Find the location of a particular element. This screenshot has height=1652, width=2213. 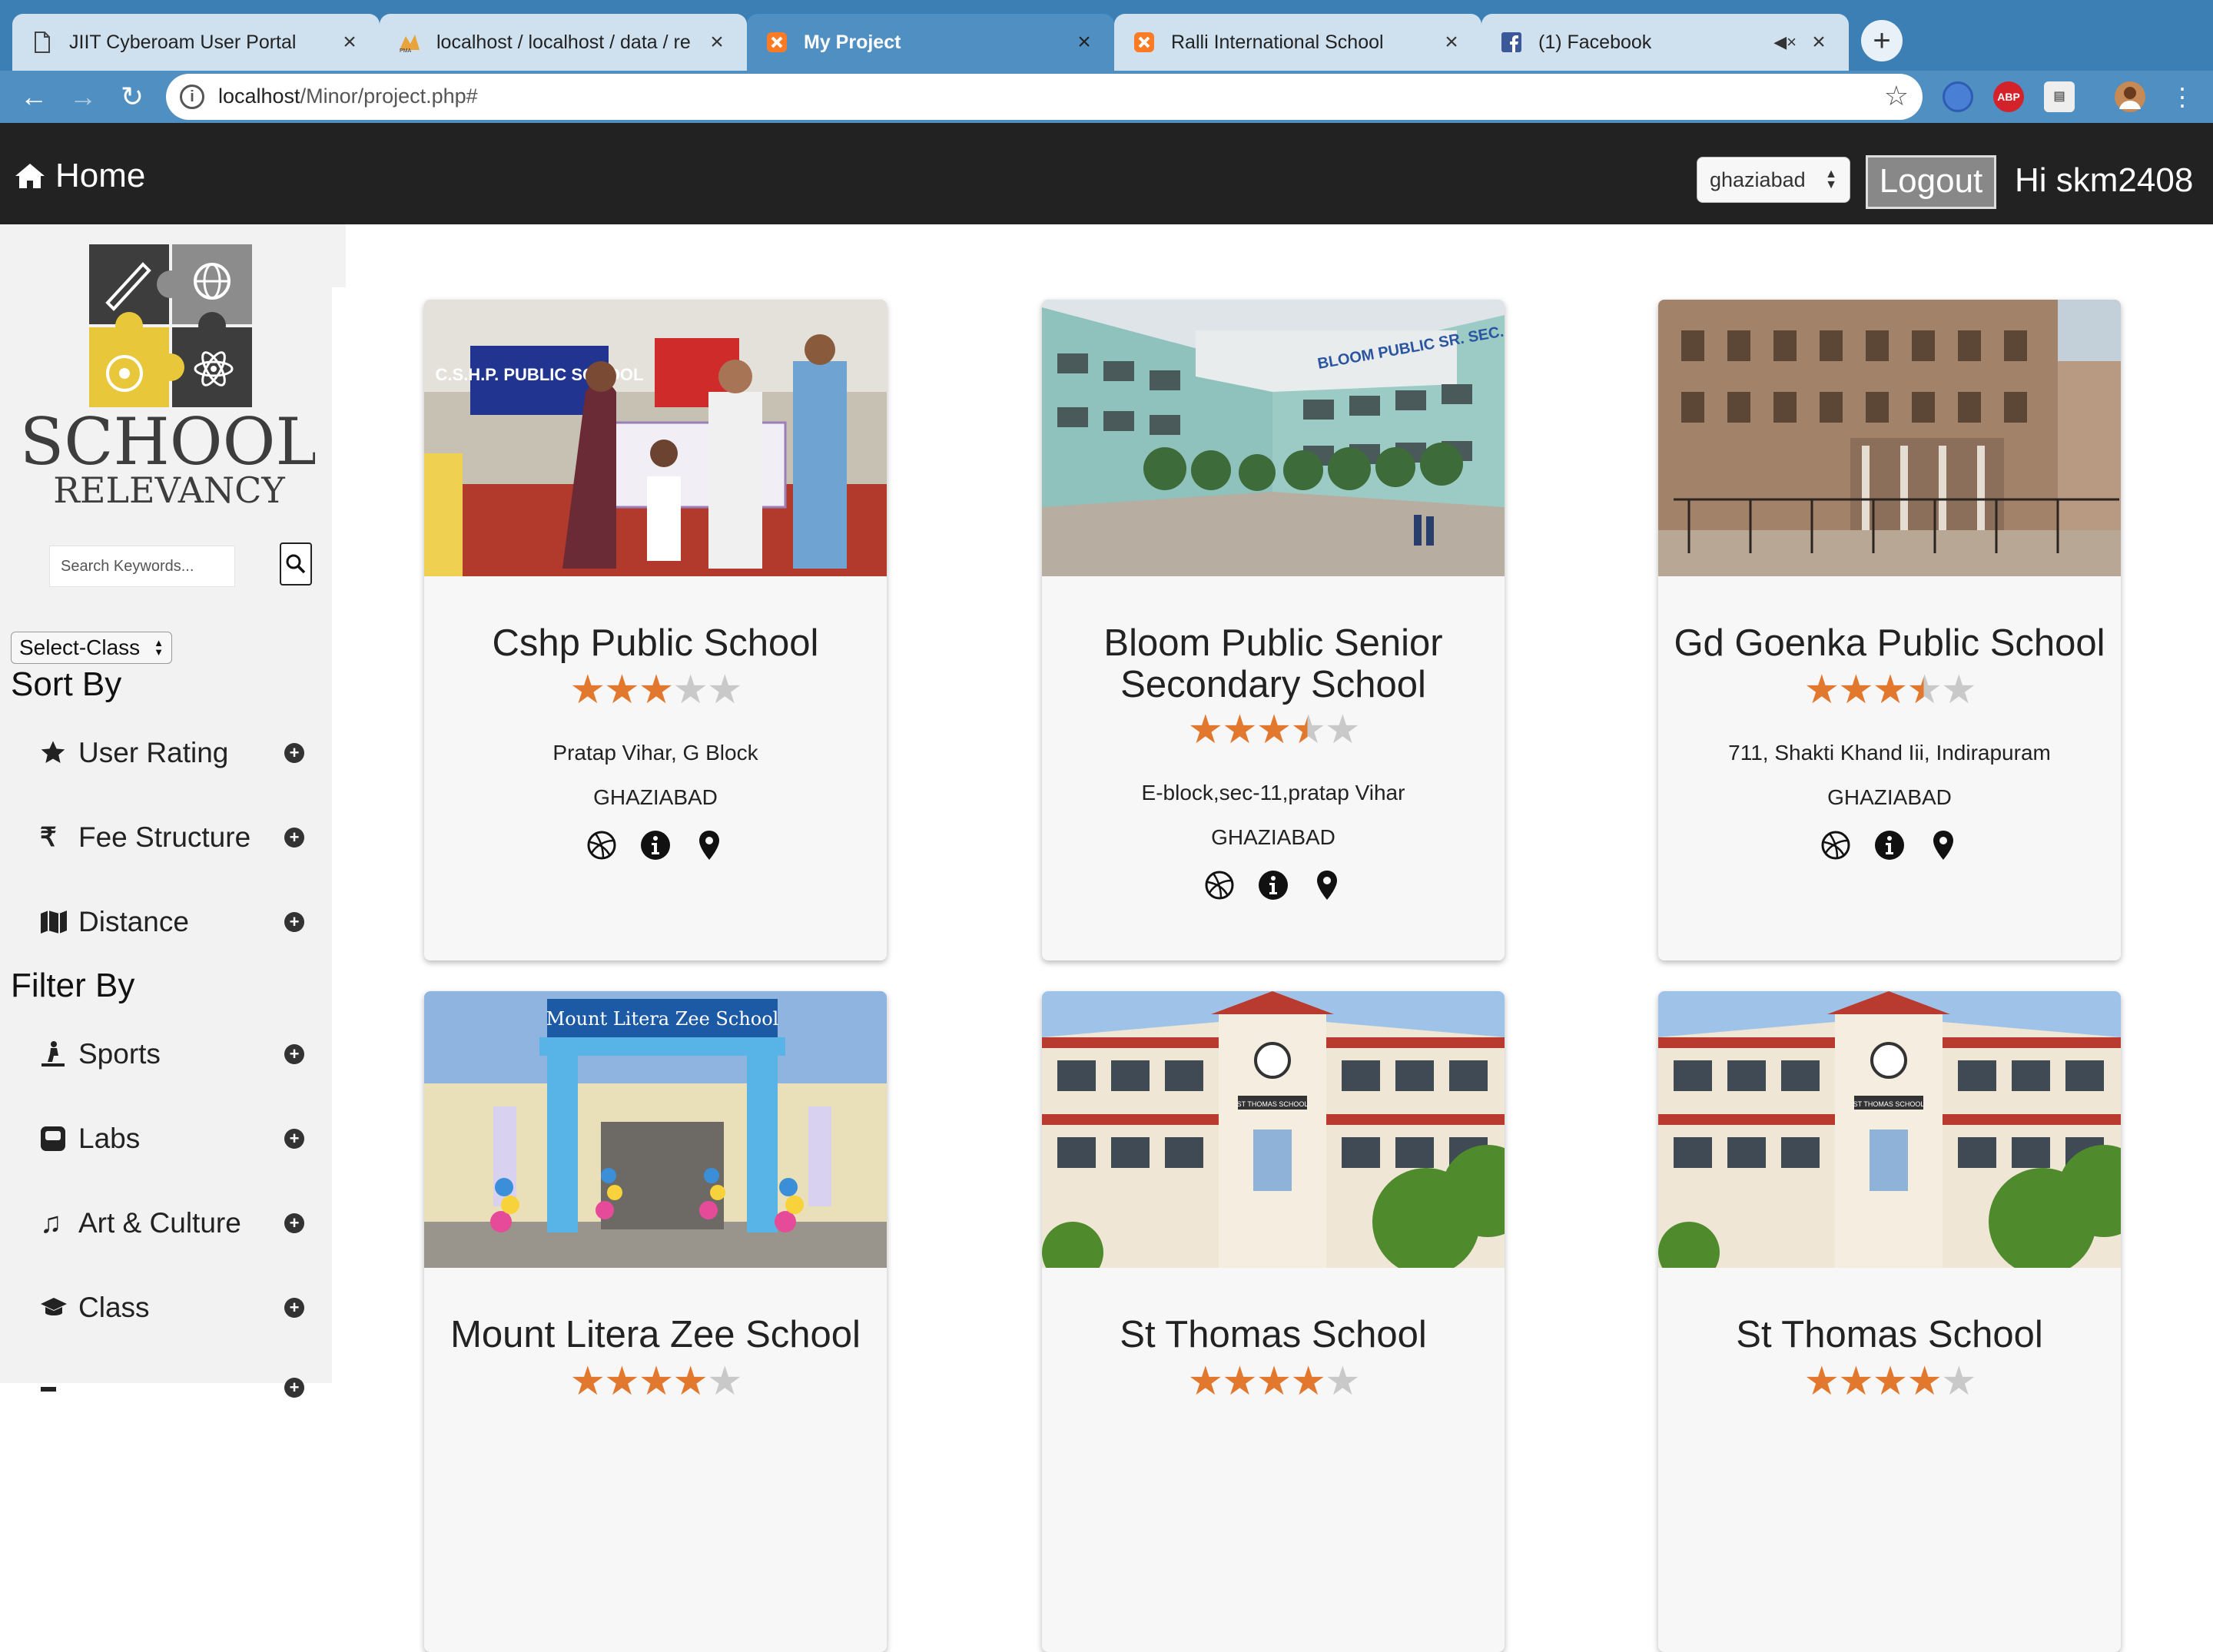

school-address: E-block,sec-11,pratap Vihar is located at coordinates (1273, 792).